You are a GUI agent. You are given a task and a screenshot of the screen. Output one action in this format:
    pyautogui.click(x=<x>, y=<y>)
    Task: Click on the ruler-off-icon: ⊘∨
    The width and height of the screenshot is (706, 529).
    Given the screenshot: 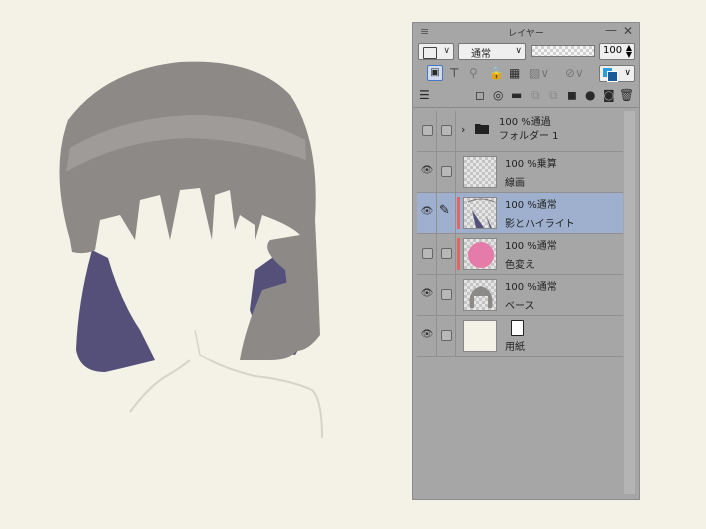 What is the action you would take?
    pyautogui.click(x=574, y=73)
    